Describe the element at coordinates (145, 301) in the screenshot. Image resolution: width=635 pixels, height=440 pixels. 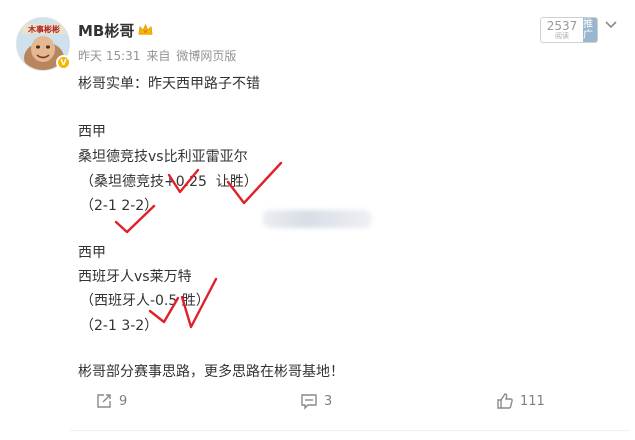
I see `post-line-pick-2: （西班牙人-0.5 胜）` at that location.